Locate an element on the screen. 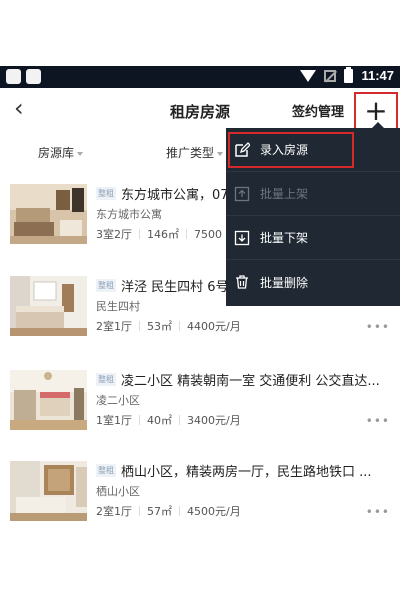 The height and width of the screenshot is (600, 400). plus-icon: + is located at coordinates (376, 110).